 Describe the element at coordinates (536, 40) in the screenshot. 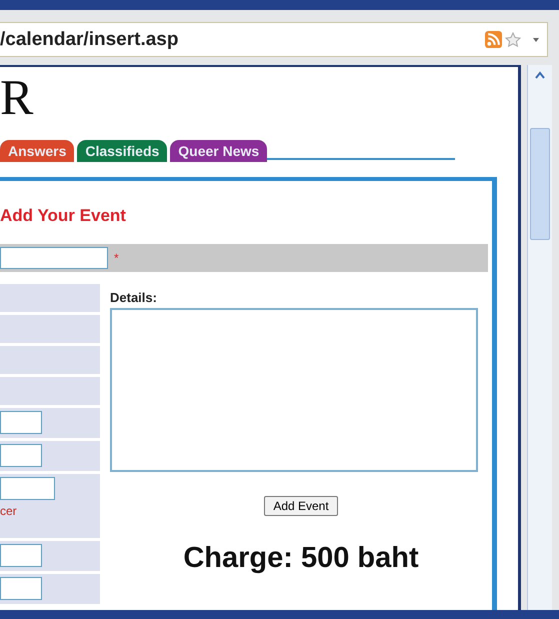

I see `dropdown-icon` at that location.